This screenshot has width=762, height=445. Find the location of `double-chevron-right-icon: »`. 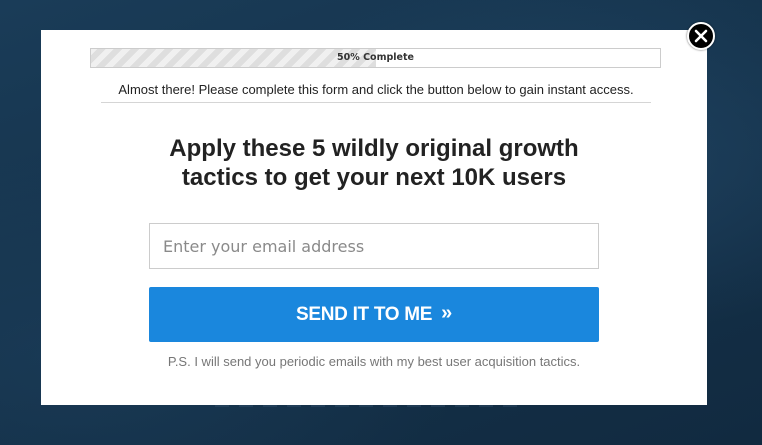

double-chevron-right-icon: » is located at coordinates (446, 313).